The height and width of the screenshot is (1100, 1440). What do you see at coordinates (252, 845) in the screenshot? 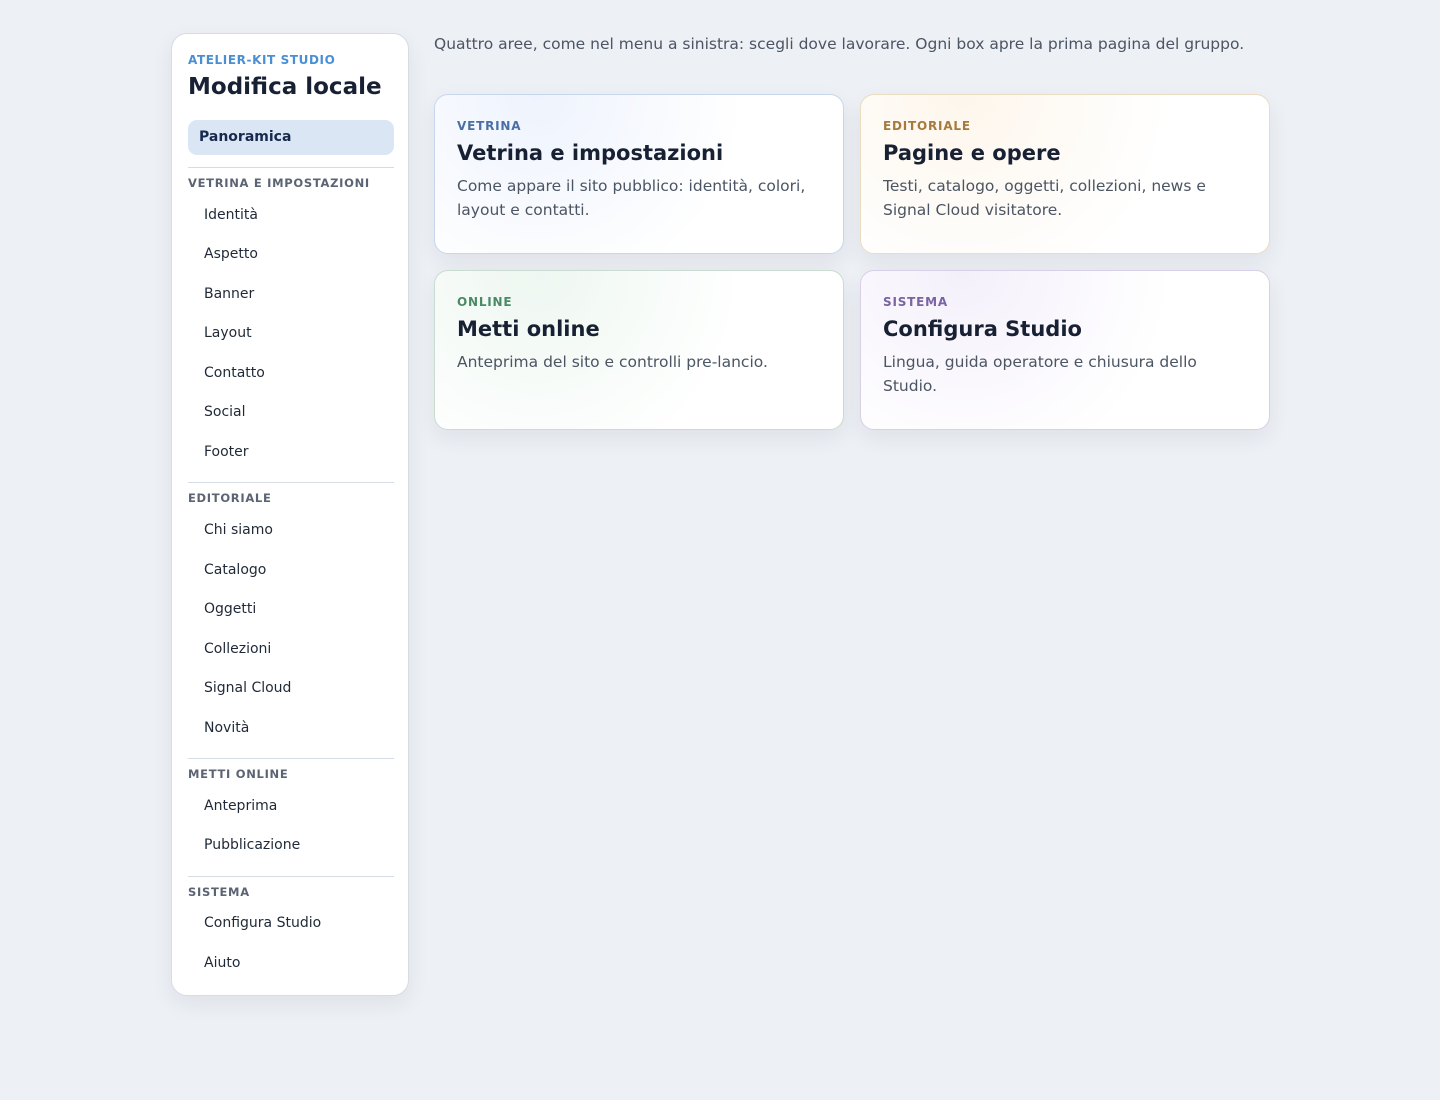
I see `sidebar-item-pubblicazione: Pubblicazione` at bounding box center [252, 845].